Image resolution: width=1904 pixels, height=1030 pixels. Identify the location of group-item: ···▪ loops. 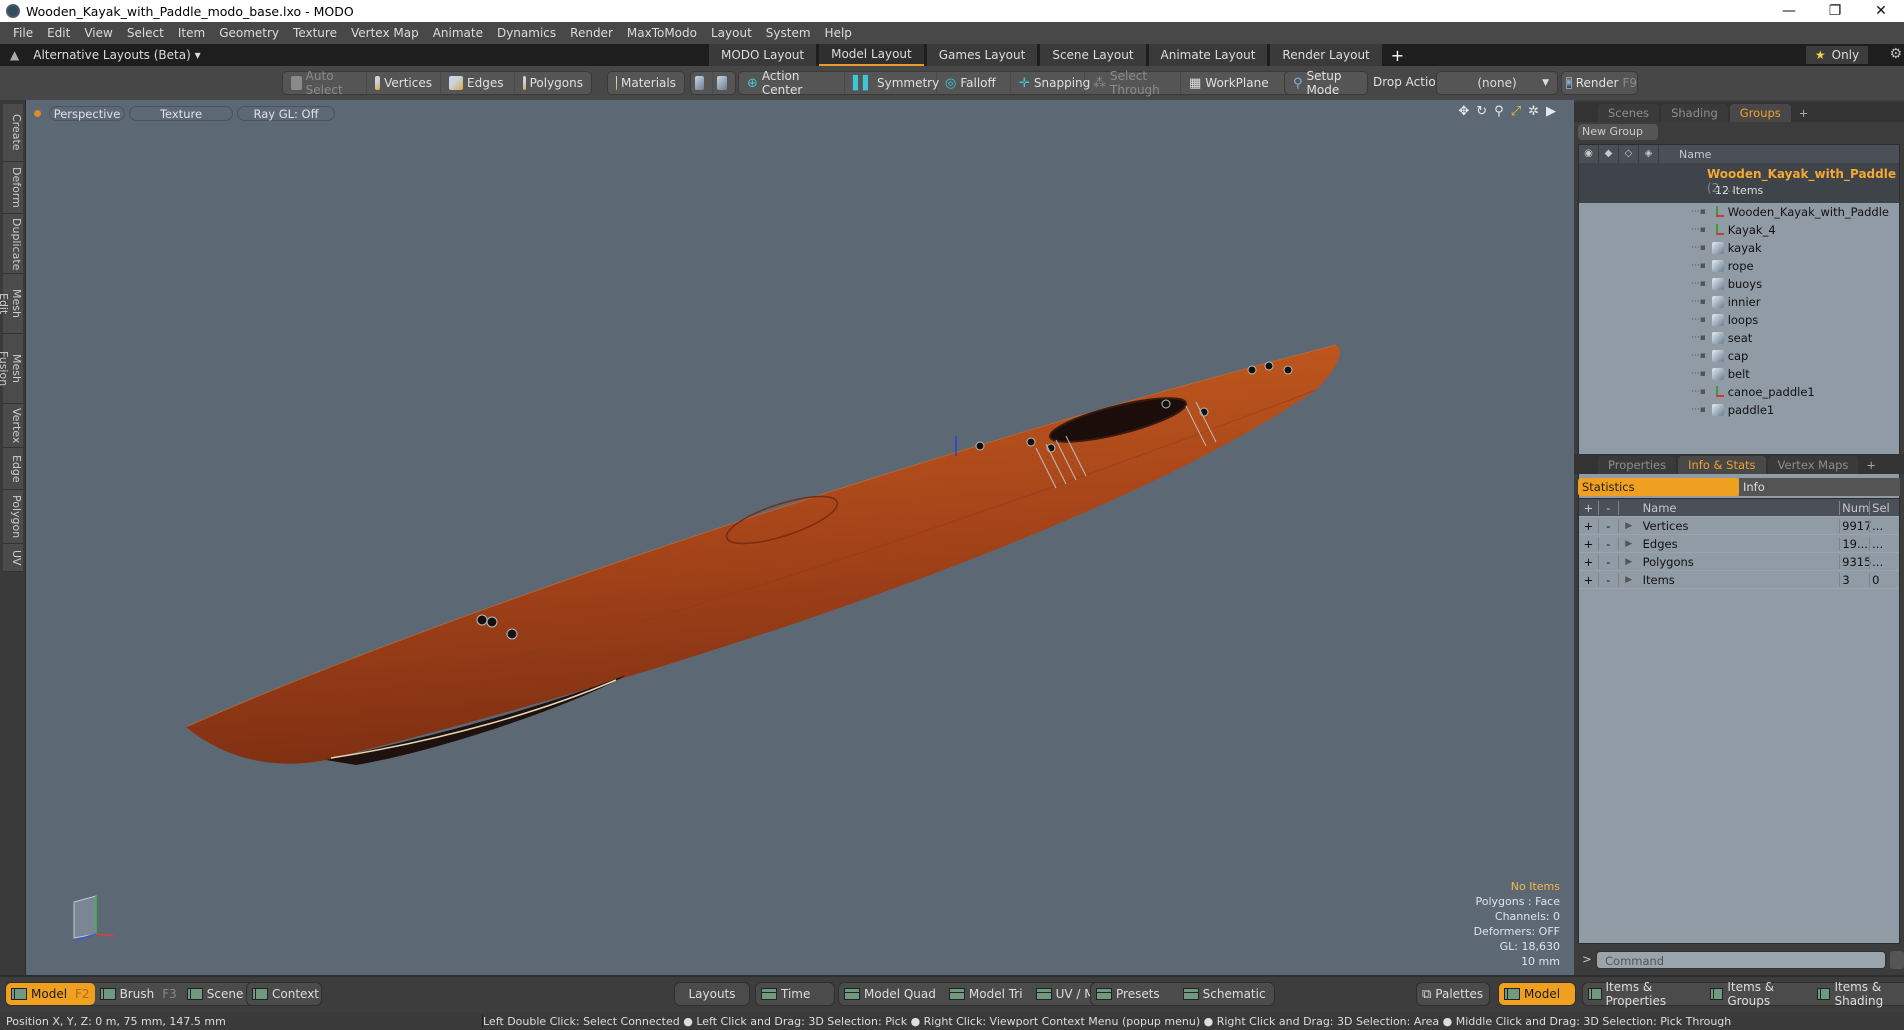
(1739, 320).